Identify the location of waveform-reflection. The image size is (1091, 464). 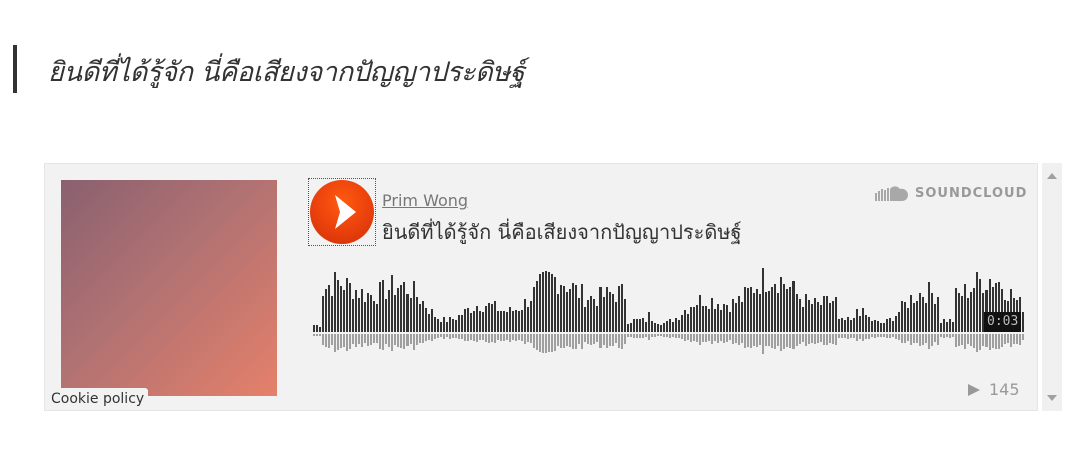
(669, 347).